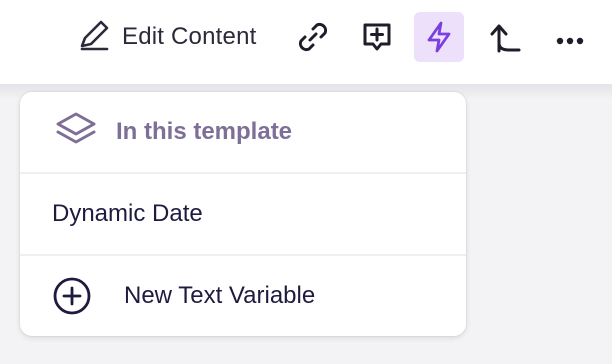 The image size is (612, 364). I want to click on add-comment-icon, so click(377, 37).